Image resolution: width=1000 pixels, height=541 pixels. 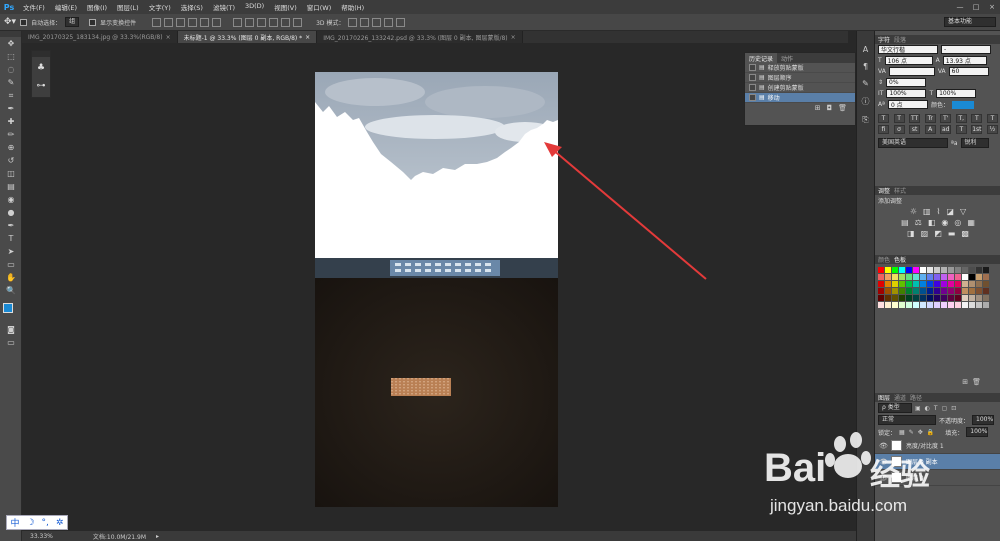 What do you see at coordinates (918, 222) in the screenshot?
I see `color-balance-icon: ⚖` at bounding box center [918, 222].